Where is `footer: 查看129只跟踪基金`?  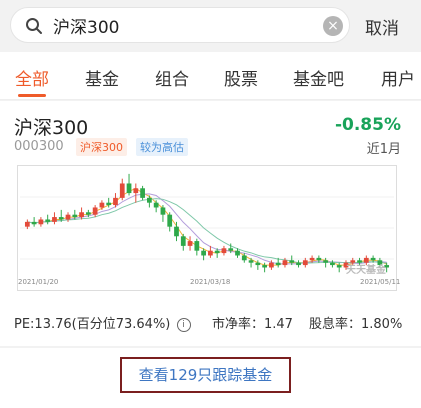 footer: 查看129只跟踪基金 is located at coordinates (210, 378).